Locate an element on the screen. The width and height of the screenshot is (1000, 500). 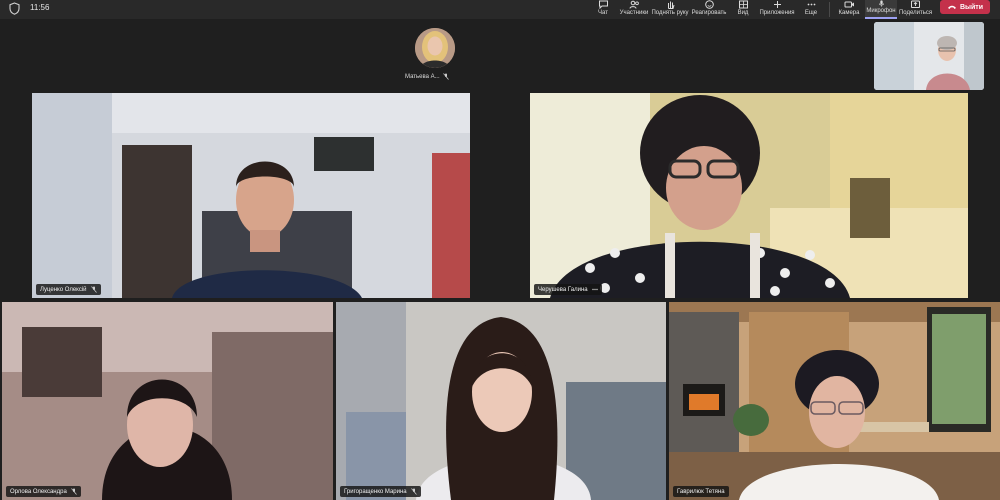
people-icon is located at coordinates (634, 4).